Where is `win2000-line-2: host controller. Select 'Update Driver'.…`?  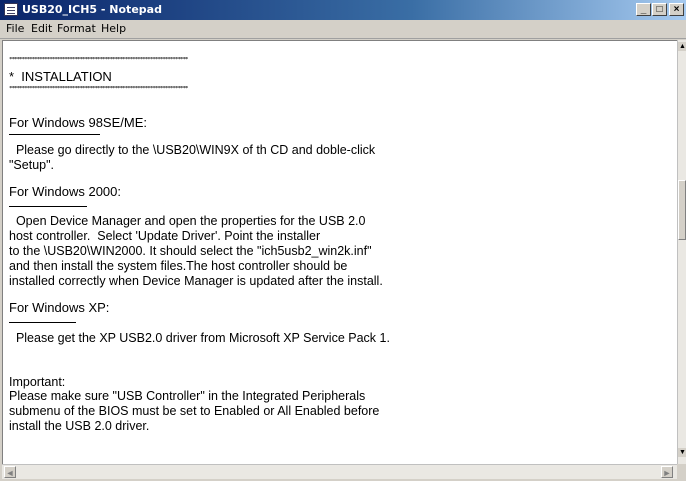 win2000-line-2: host controller. Select 'Update Driver'.… is located at coordinates (165, 236).